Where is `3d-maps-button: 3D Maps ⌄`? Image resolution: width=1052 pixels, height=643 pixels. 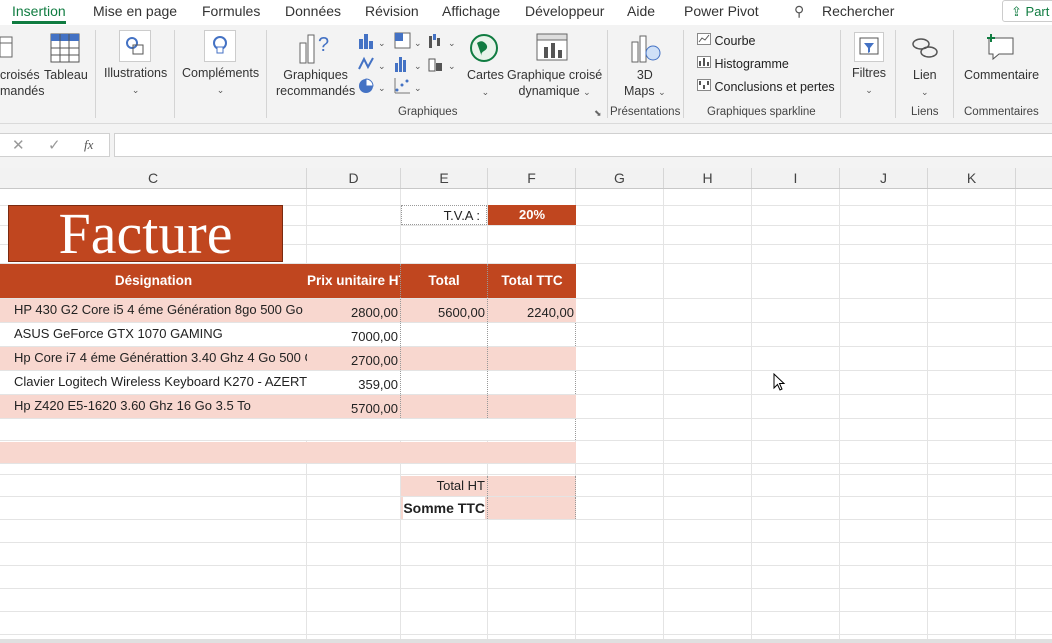 3d-maps-button: 3D Maps ⌄ is located at coordinates (645, 83).